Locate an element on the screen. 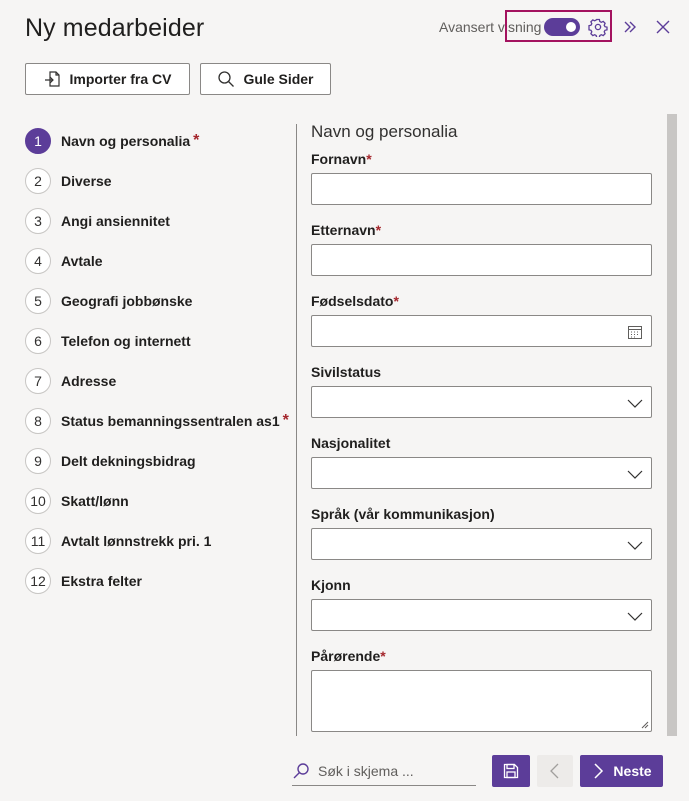 The image size is (689, 801). step-item: 9 Delt dekningsbidrag is located at coordinates (157, 461).